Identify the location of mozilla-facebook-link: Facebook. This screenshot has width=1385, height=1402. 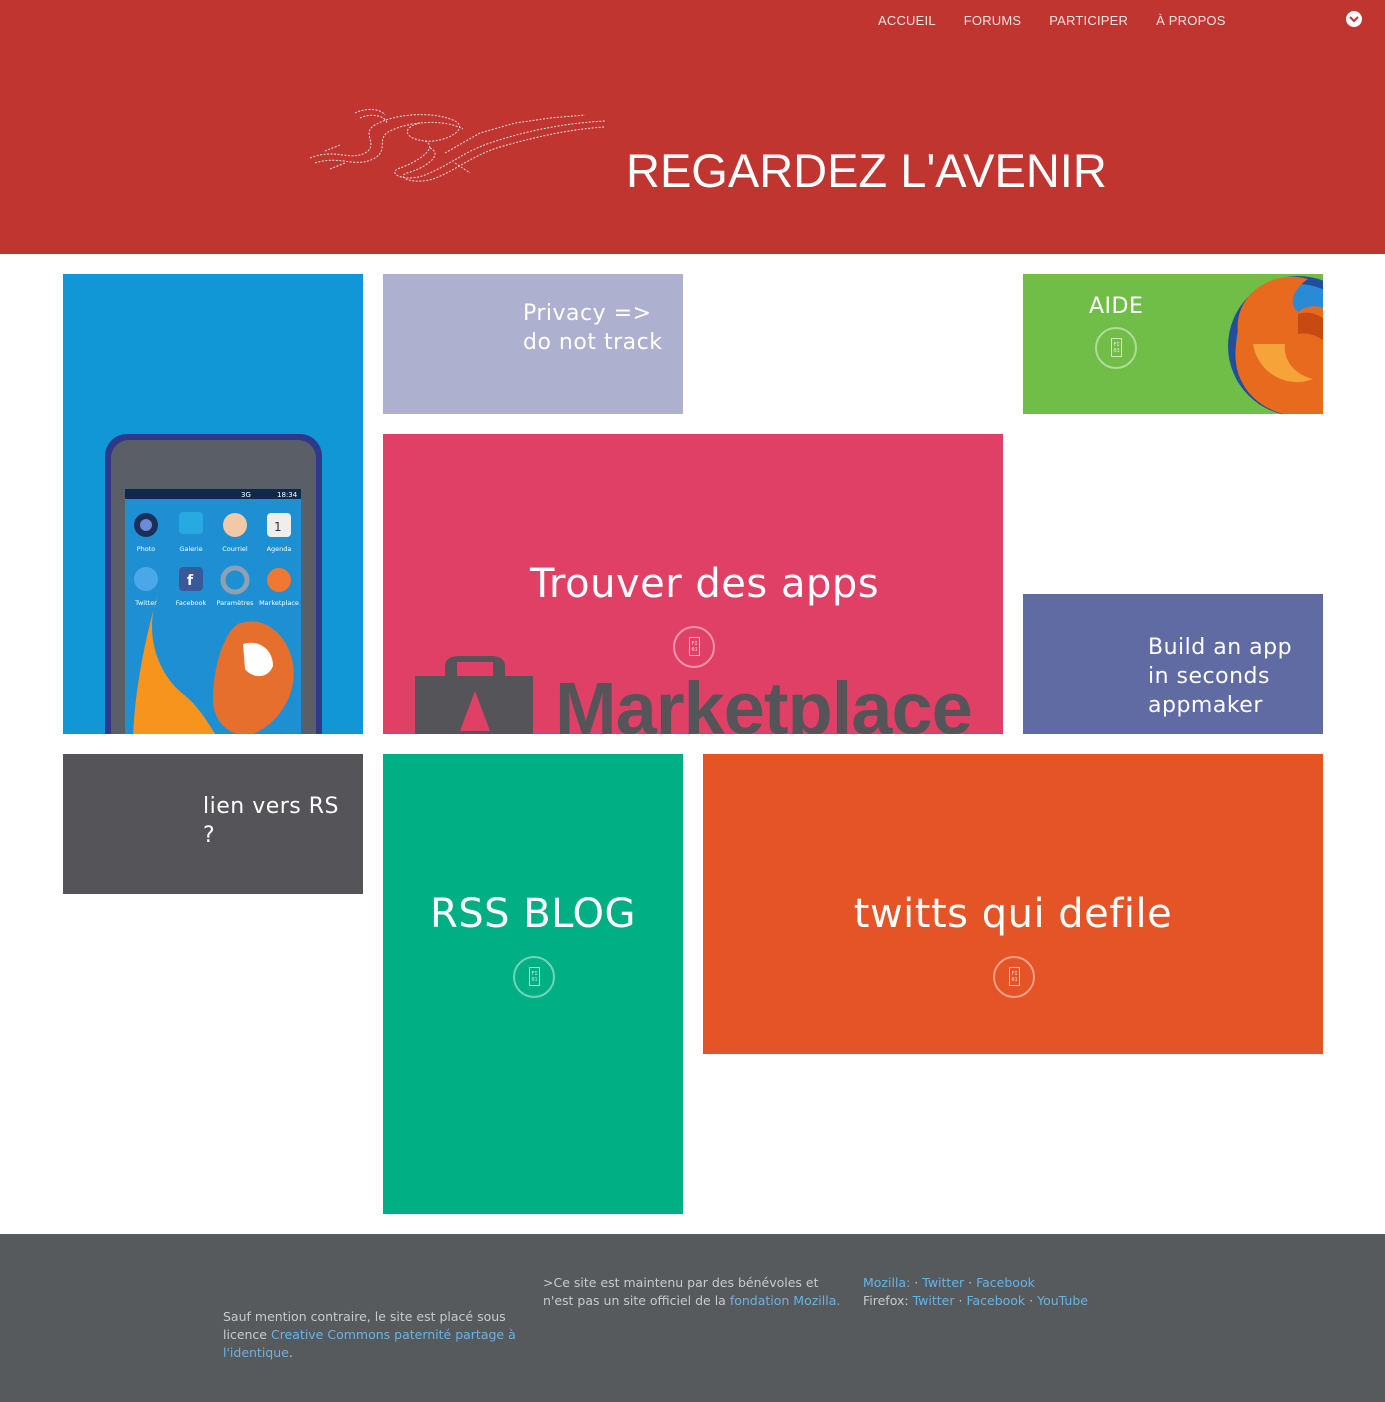
(1005, 1282).